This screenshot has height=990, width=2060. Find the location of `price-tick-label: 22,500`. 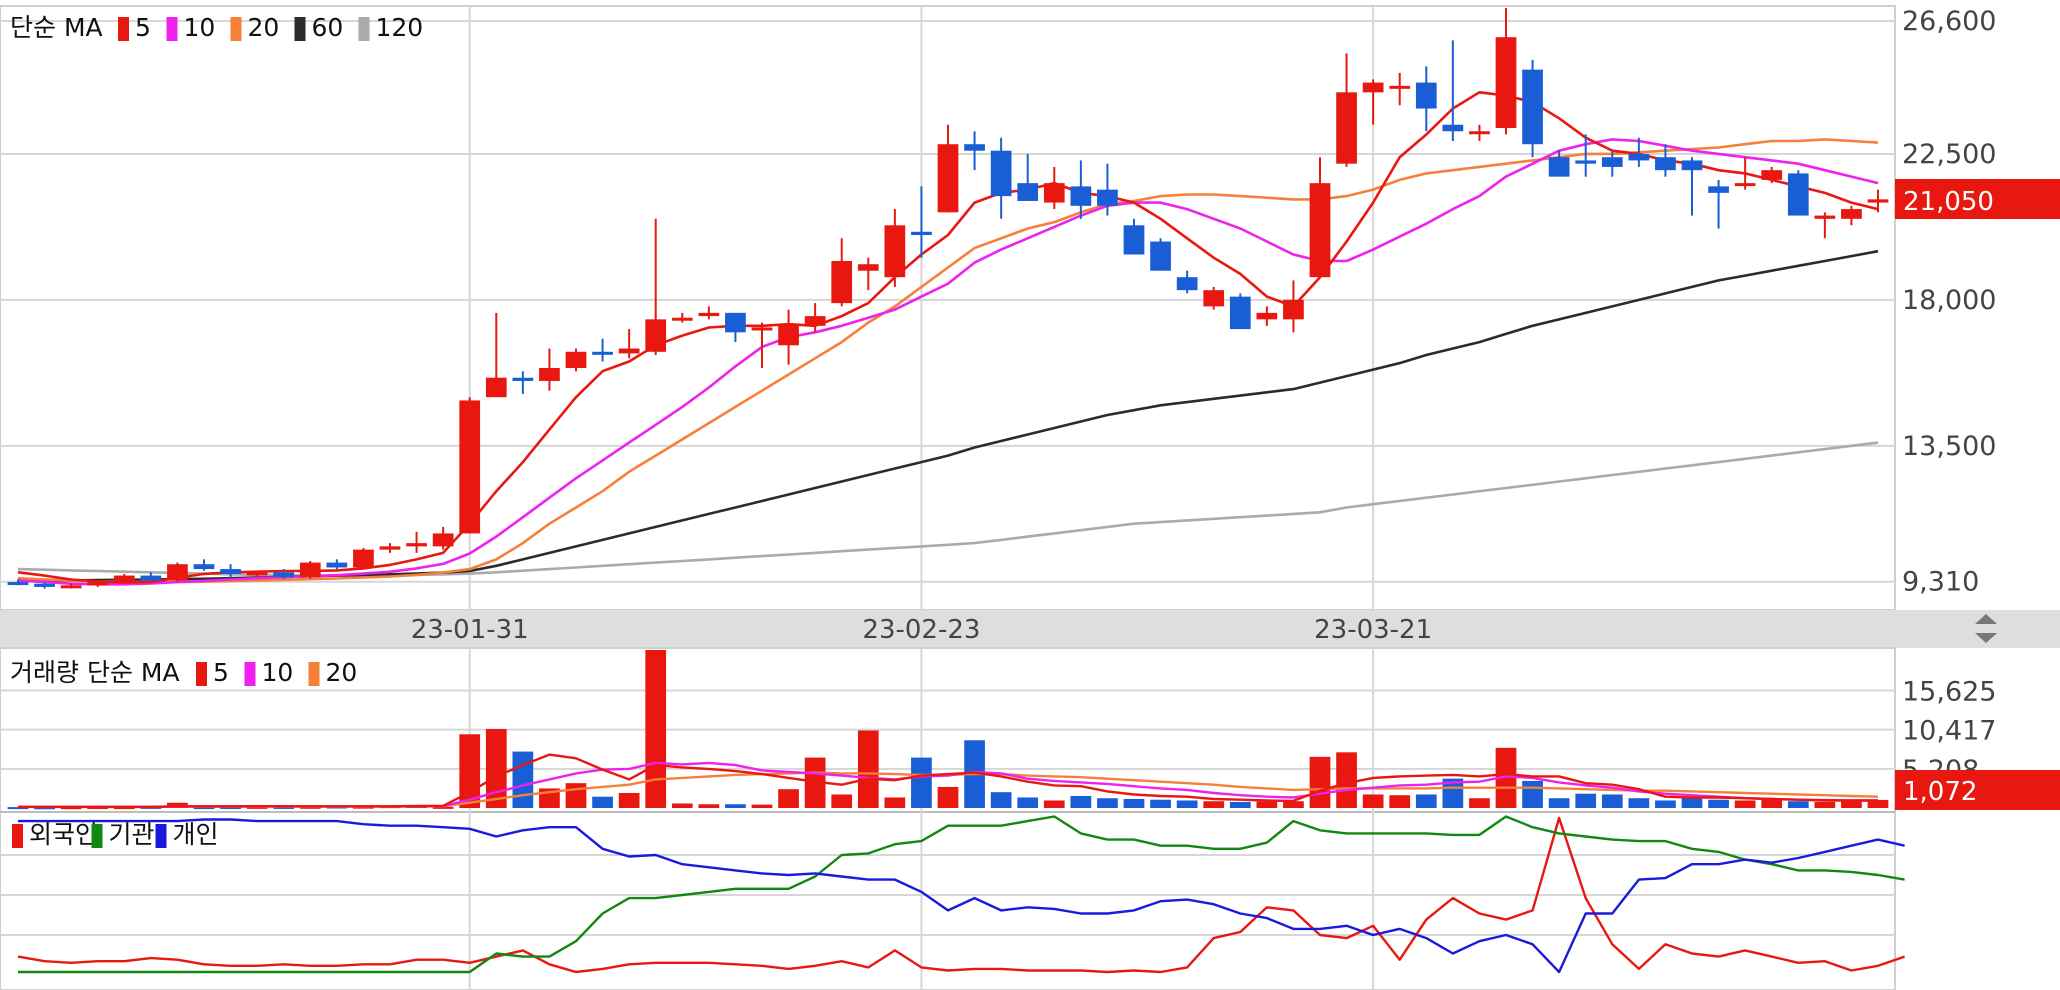

price-tick-label: 22,500 is located at coordinates (1949, 154).